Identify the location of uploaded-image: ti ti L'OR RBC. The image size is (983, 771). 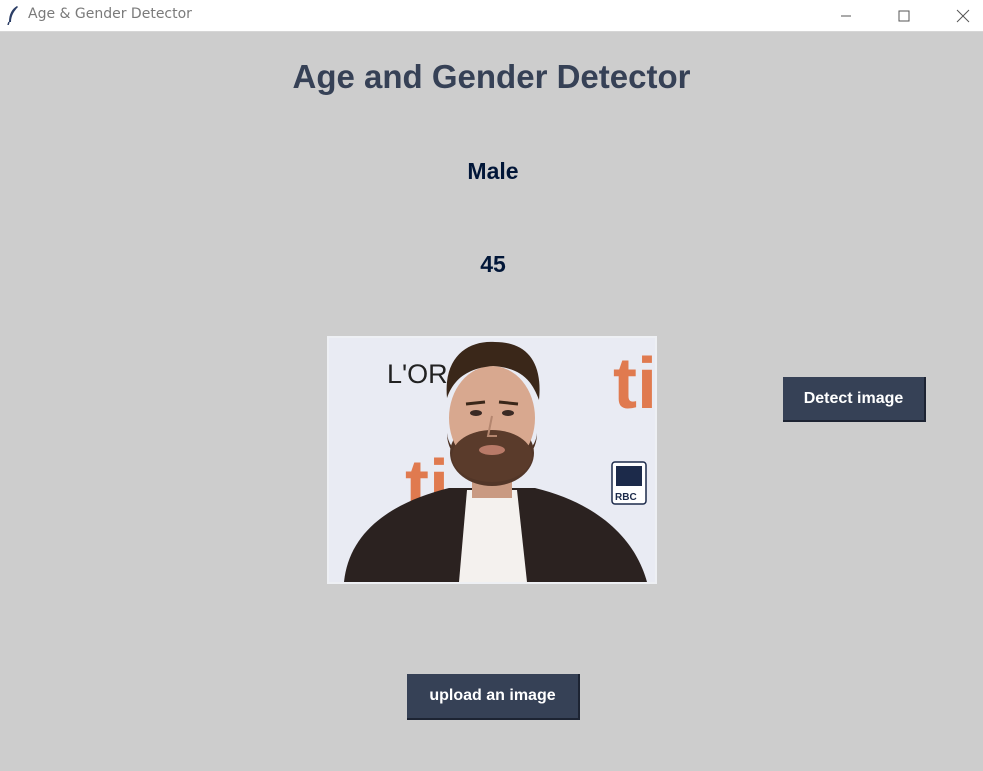
(492, 460).